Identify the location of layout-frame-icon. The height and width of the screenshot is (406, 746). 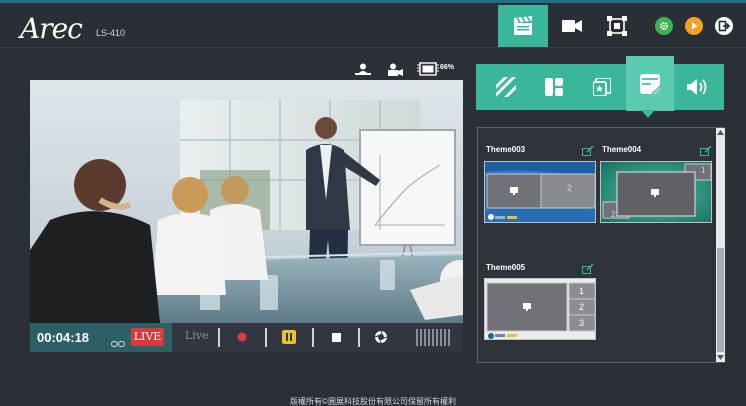
(617, 26).